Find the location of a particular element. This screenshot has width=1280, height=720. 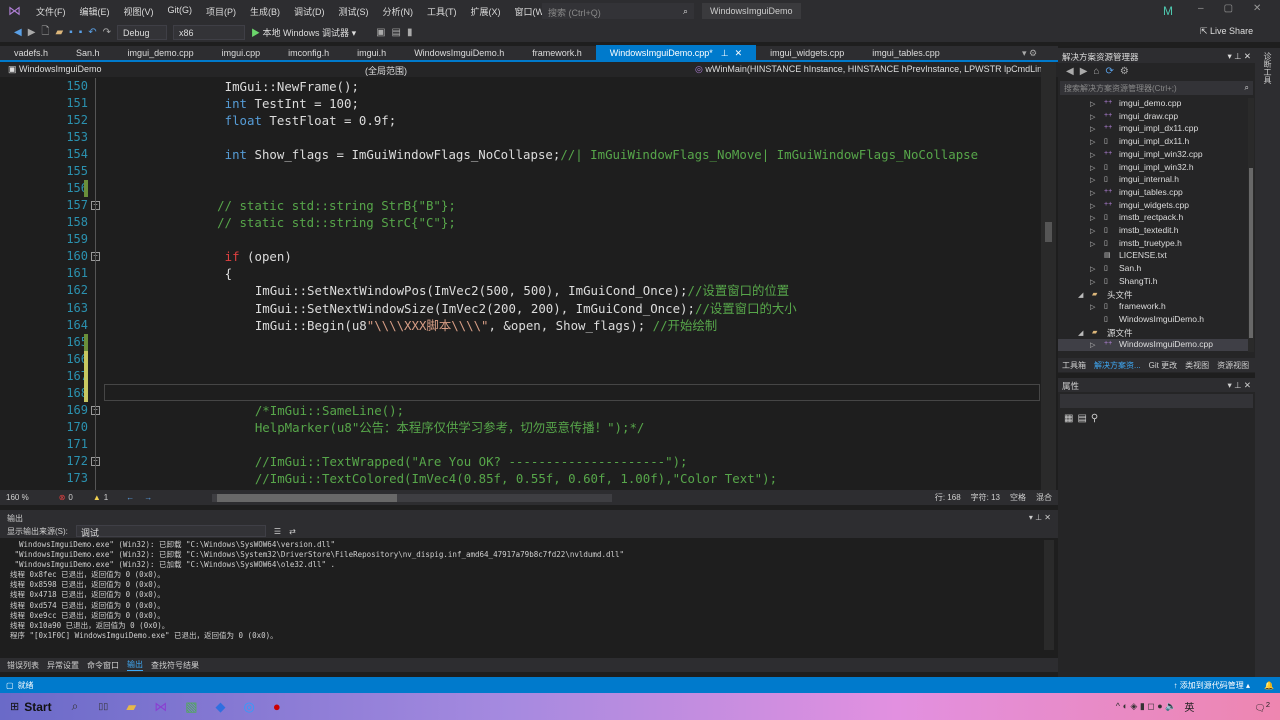

tree-item: ▤ LICENSE.txt is located at coordinates (1153, 256).